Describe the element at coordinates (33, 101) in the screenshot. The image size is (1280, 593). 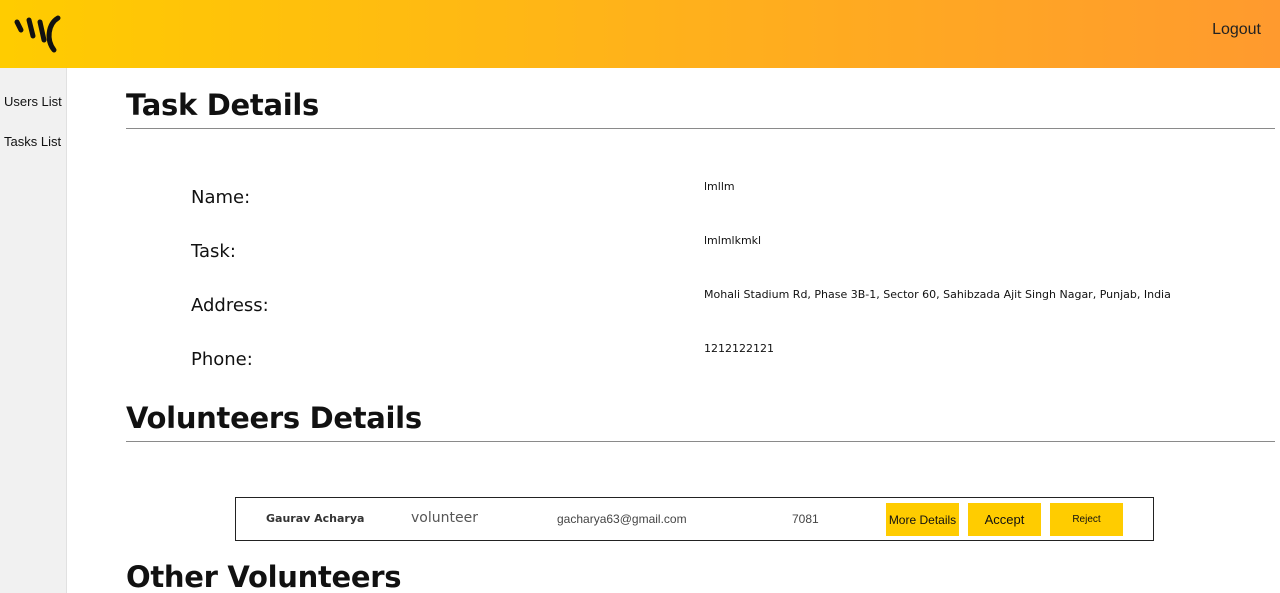
I see `sidebar-item-users-list: Users List` at that location.